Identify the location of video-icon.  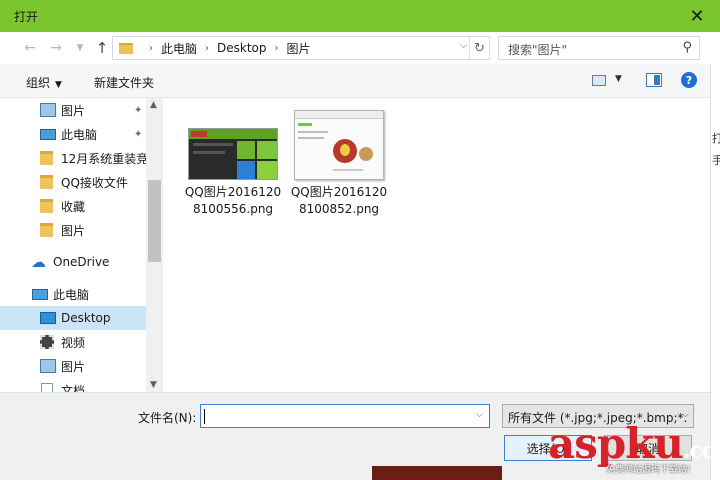
(47, 342).